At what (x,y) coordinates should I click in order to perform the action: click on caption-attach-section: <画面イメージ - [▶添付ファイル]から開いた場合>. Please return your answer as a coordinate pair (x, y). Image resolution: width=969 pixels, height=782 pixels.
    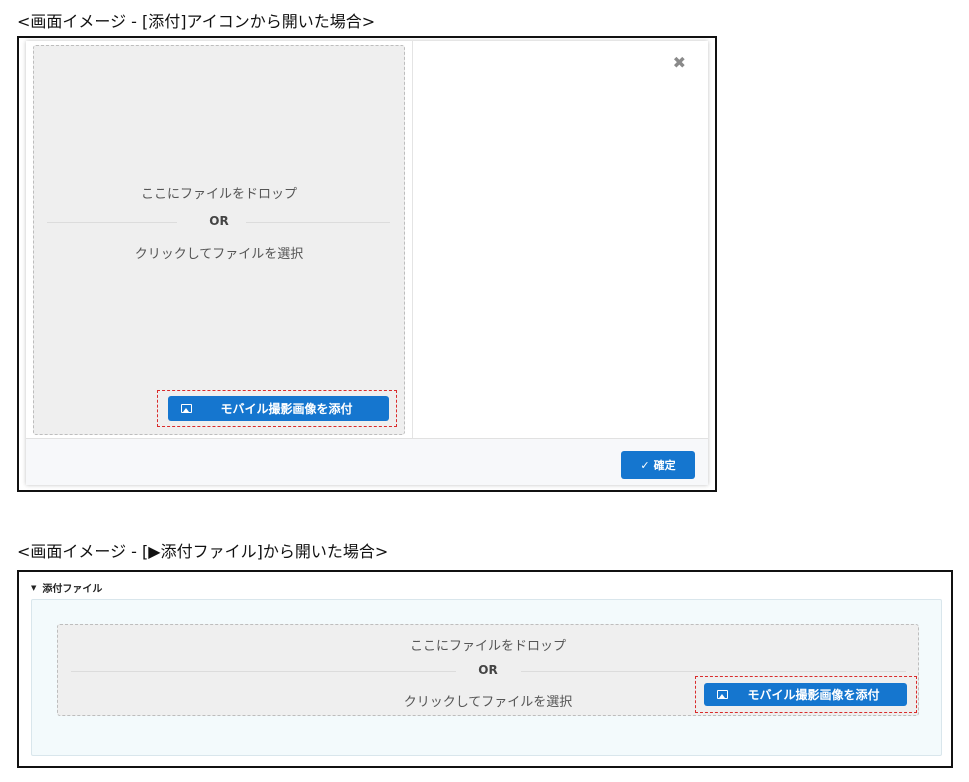
    Looking at the image, I should click on (203, 551).